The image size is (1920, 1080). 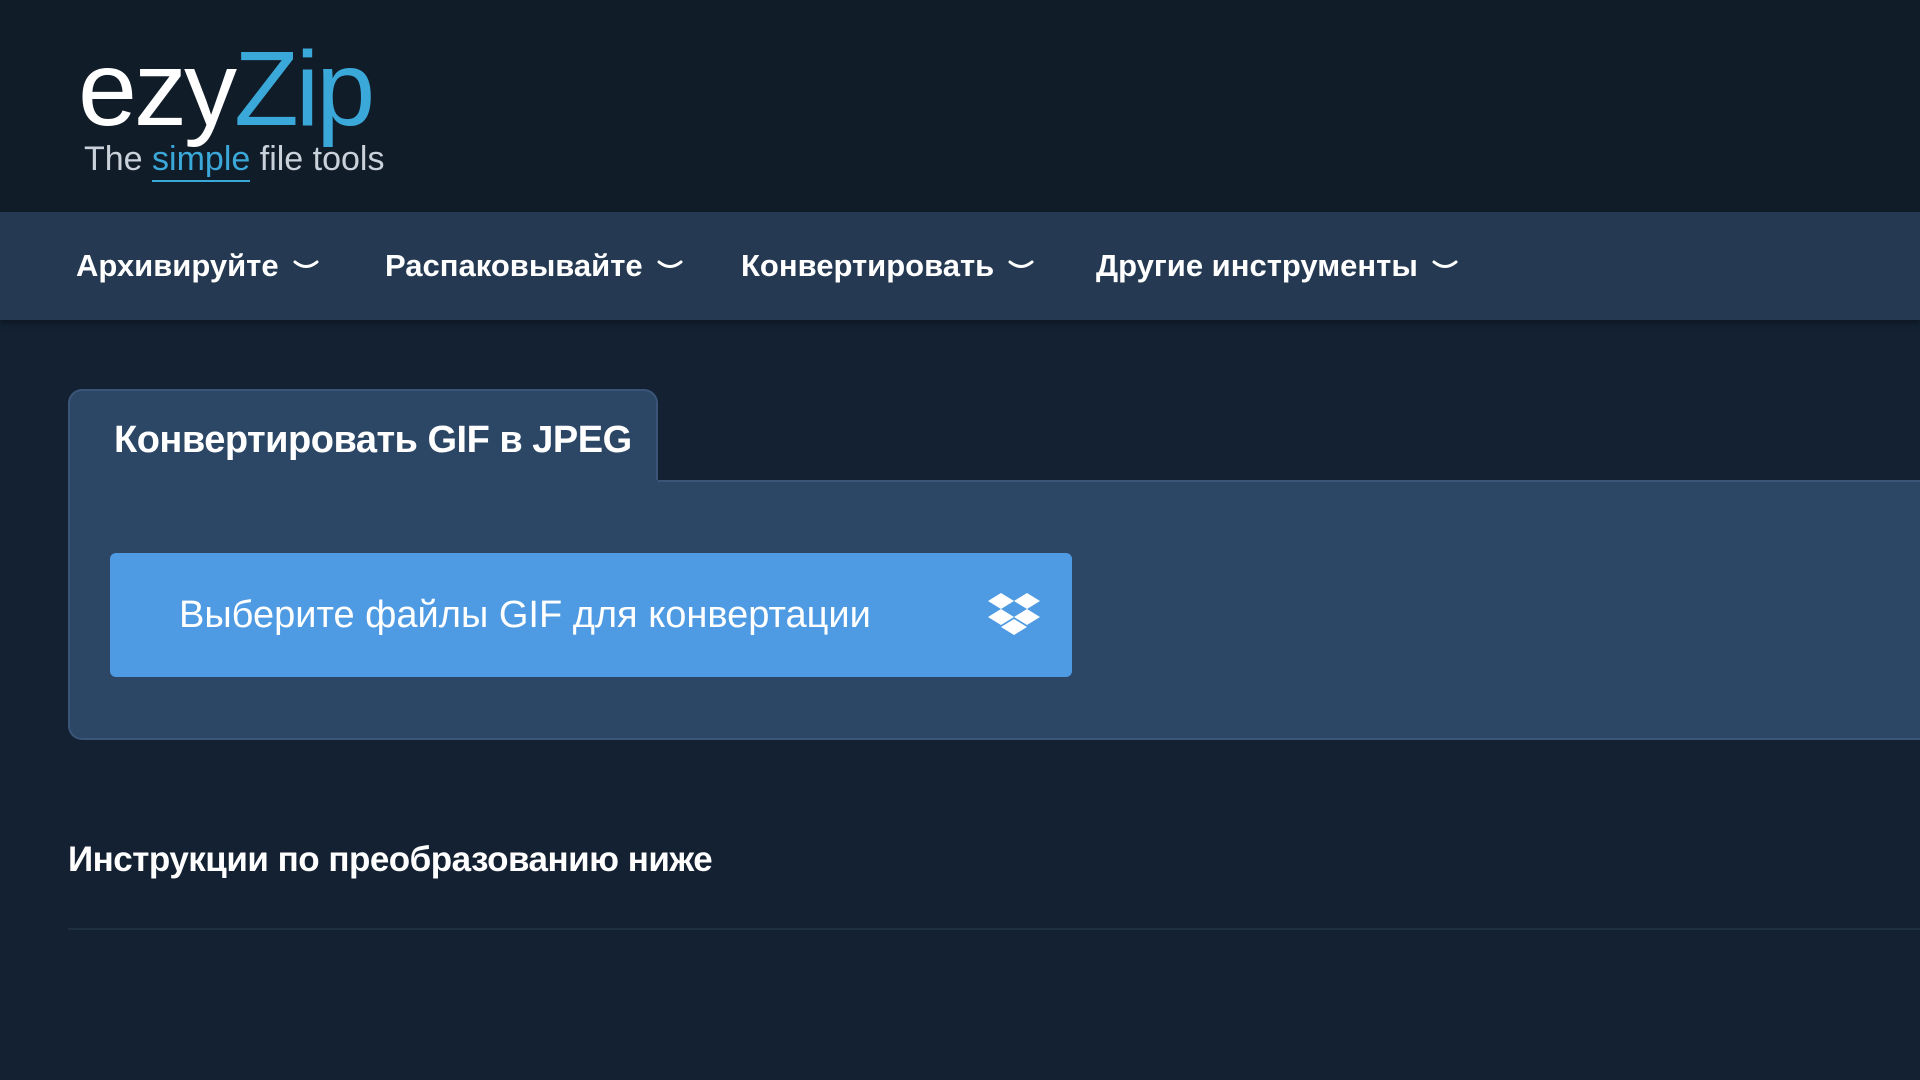 I want to click on select-files-label: Выберите файлы GIF для конвертации, so click(x=525, y=615).